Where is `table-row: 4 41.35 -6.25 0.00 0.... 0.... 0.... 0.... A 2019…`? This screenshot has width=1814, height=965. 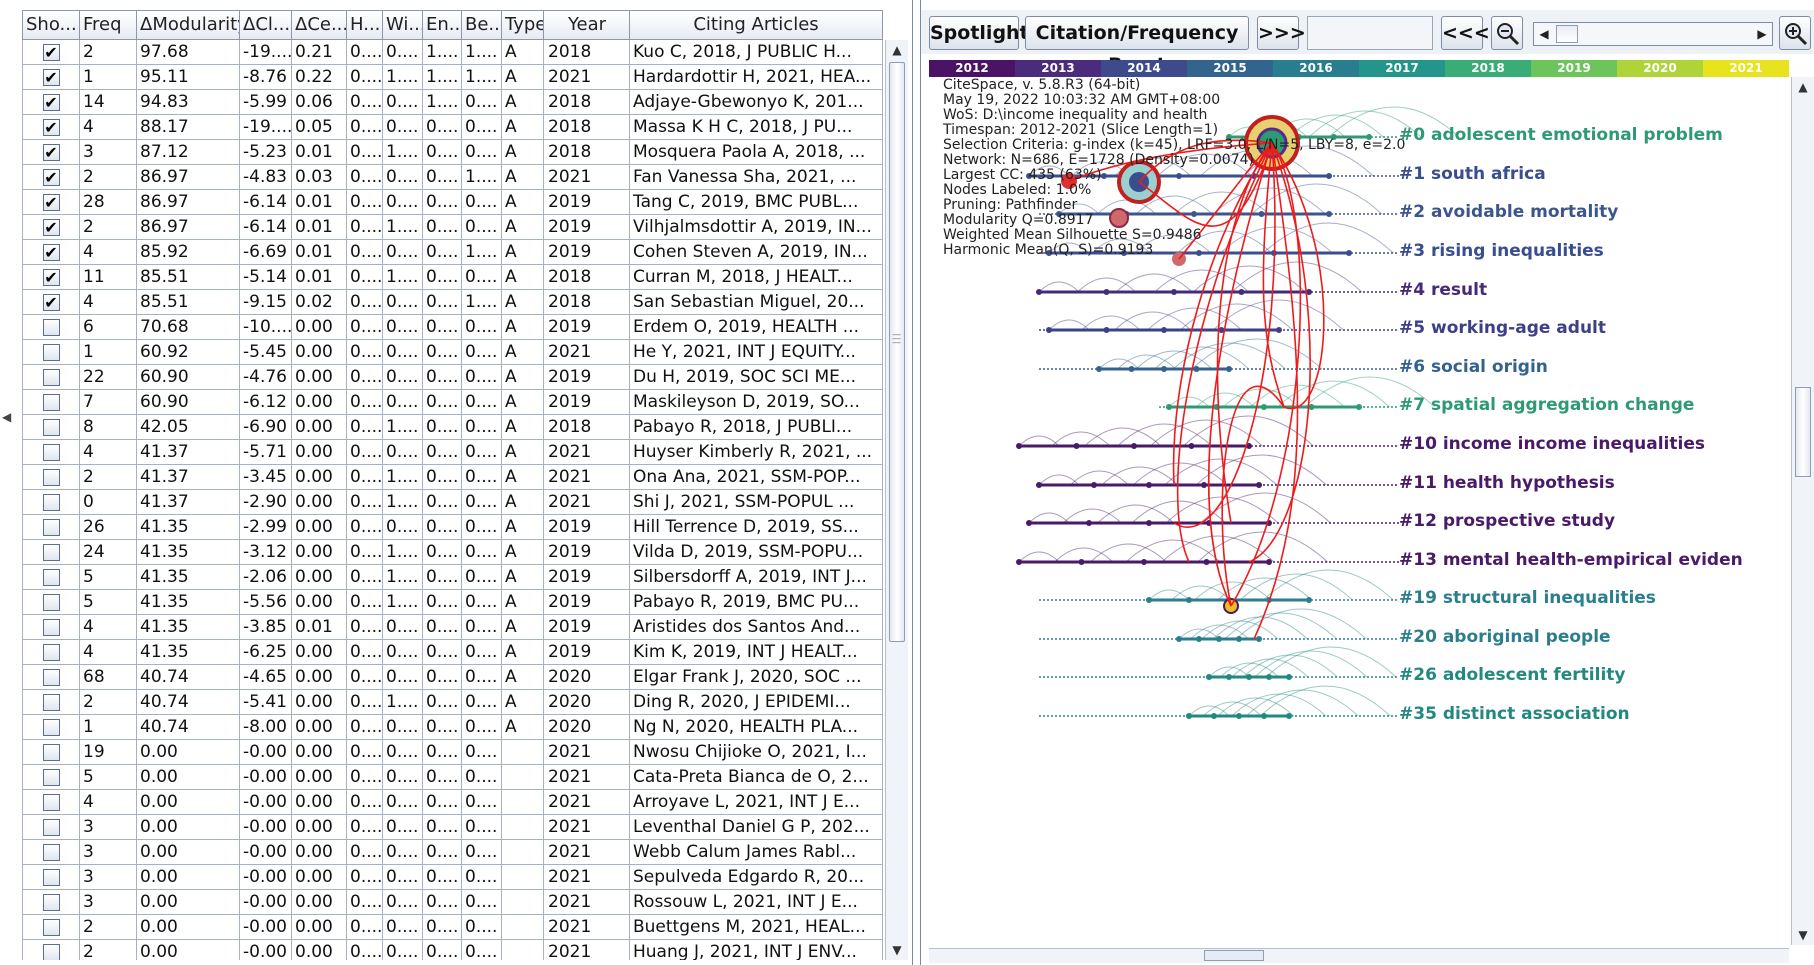
table-row: 4 41.35 -6.25 0.00 0.... 0.... 0.... 0.... A 2019… is located at coordinates (452, 652).